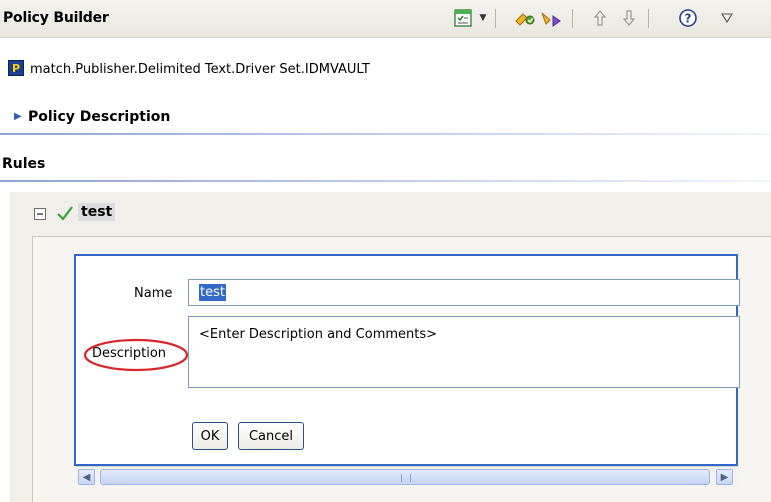 The height and width of the screenshot is (502, 771). I want to click on name-label: Name, so click(153, 293).